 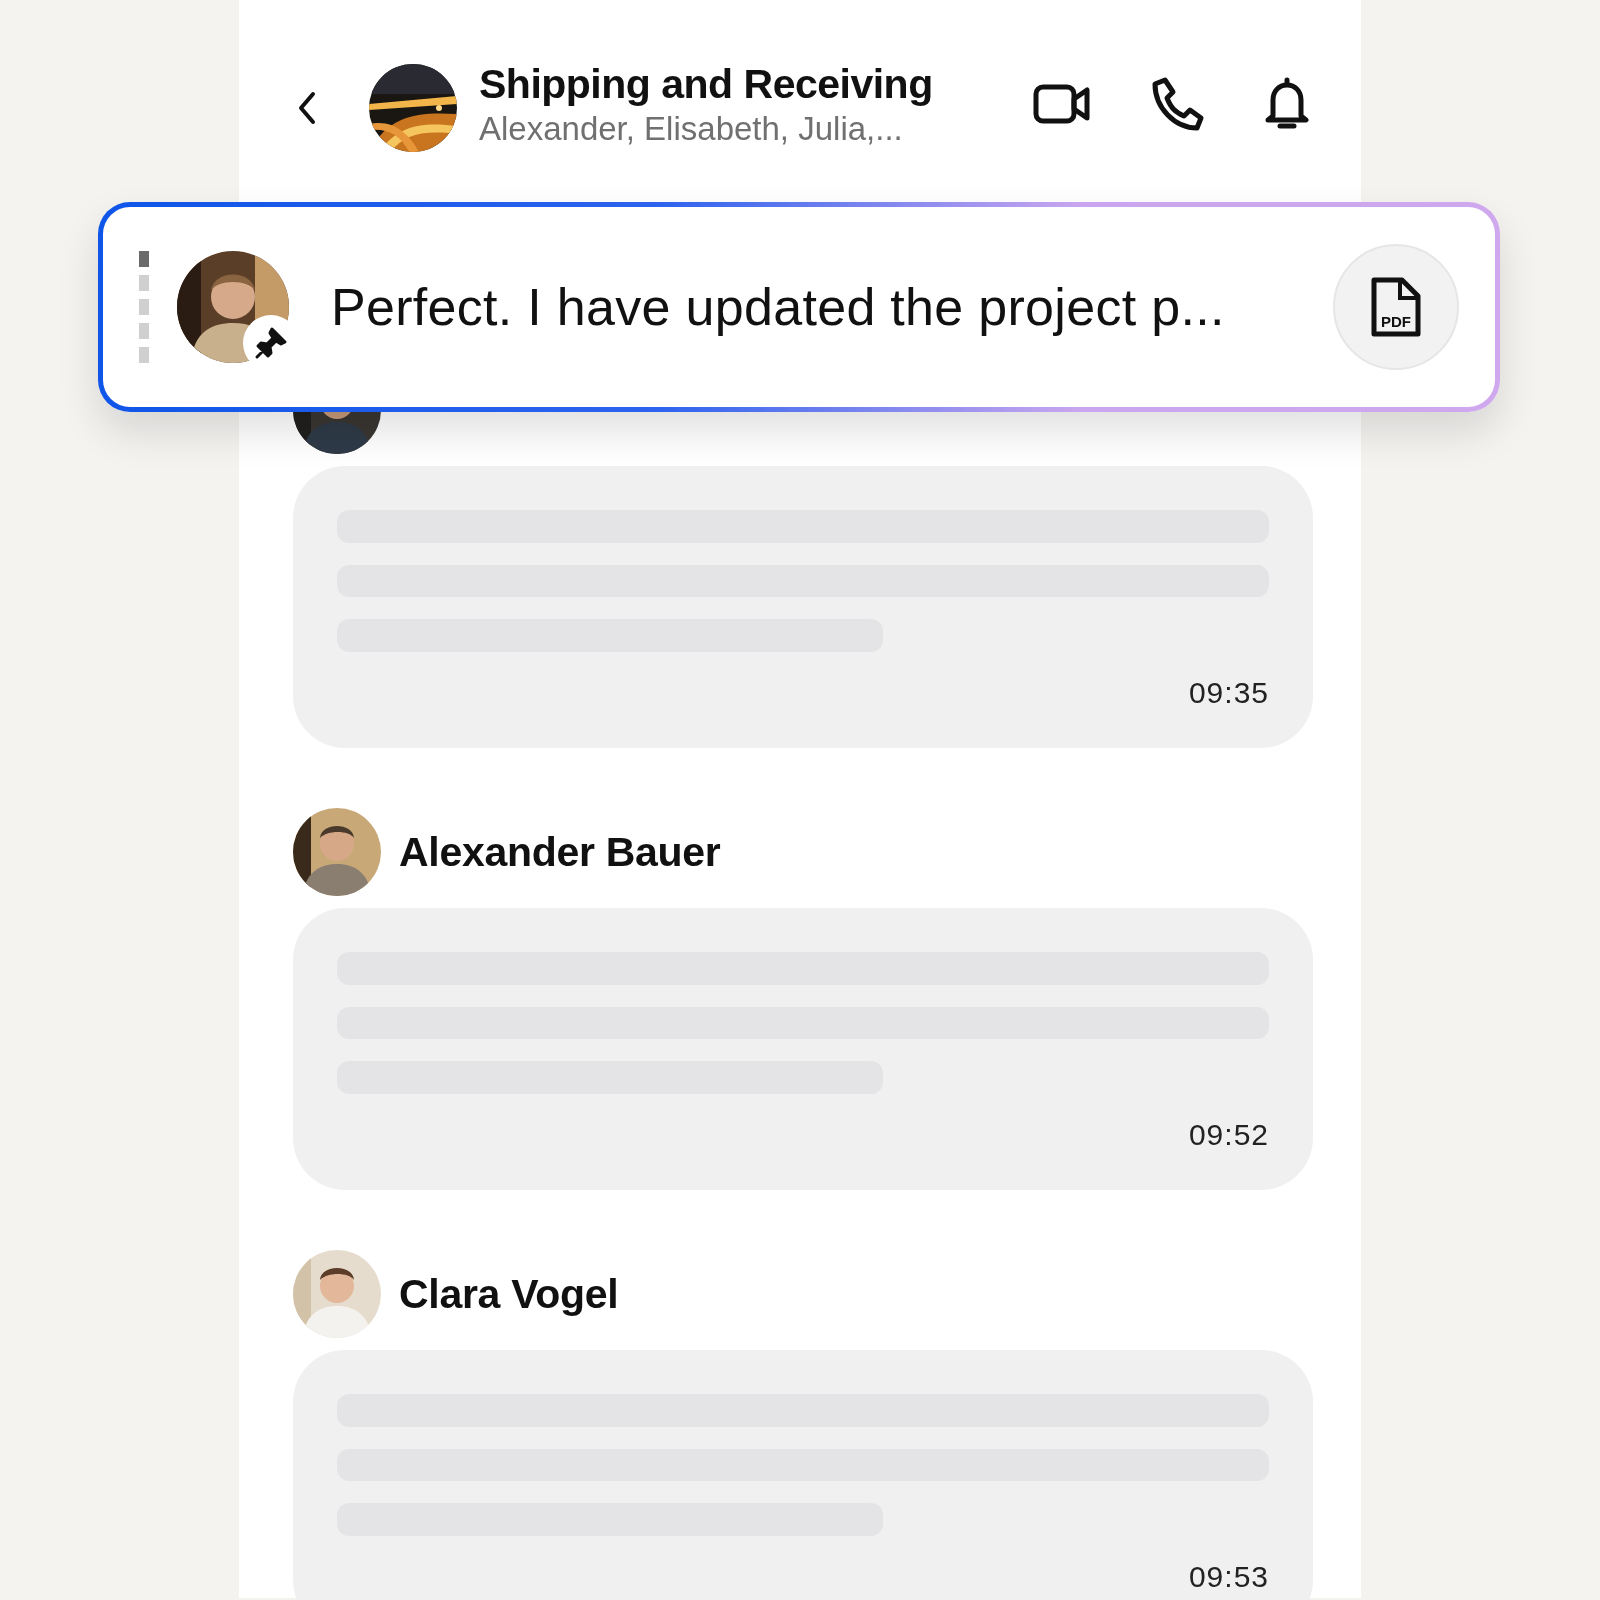 I want to click on file-icon: PDF, so click(x=1396, y=307).